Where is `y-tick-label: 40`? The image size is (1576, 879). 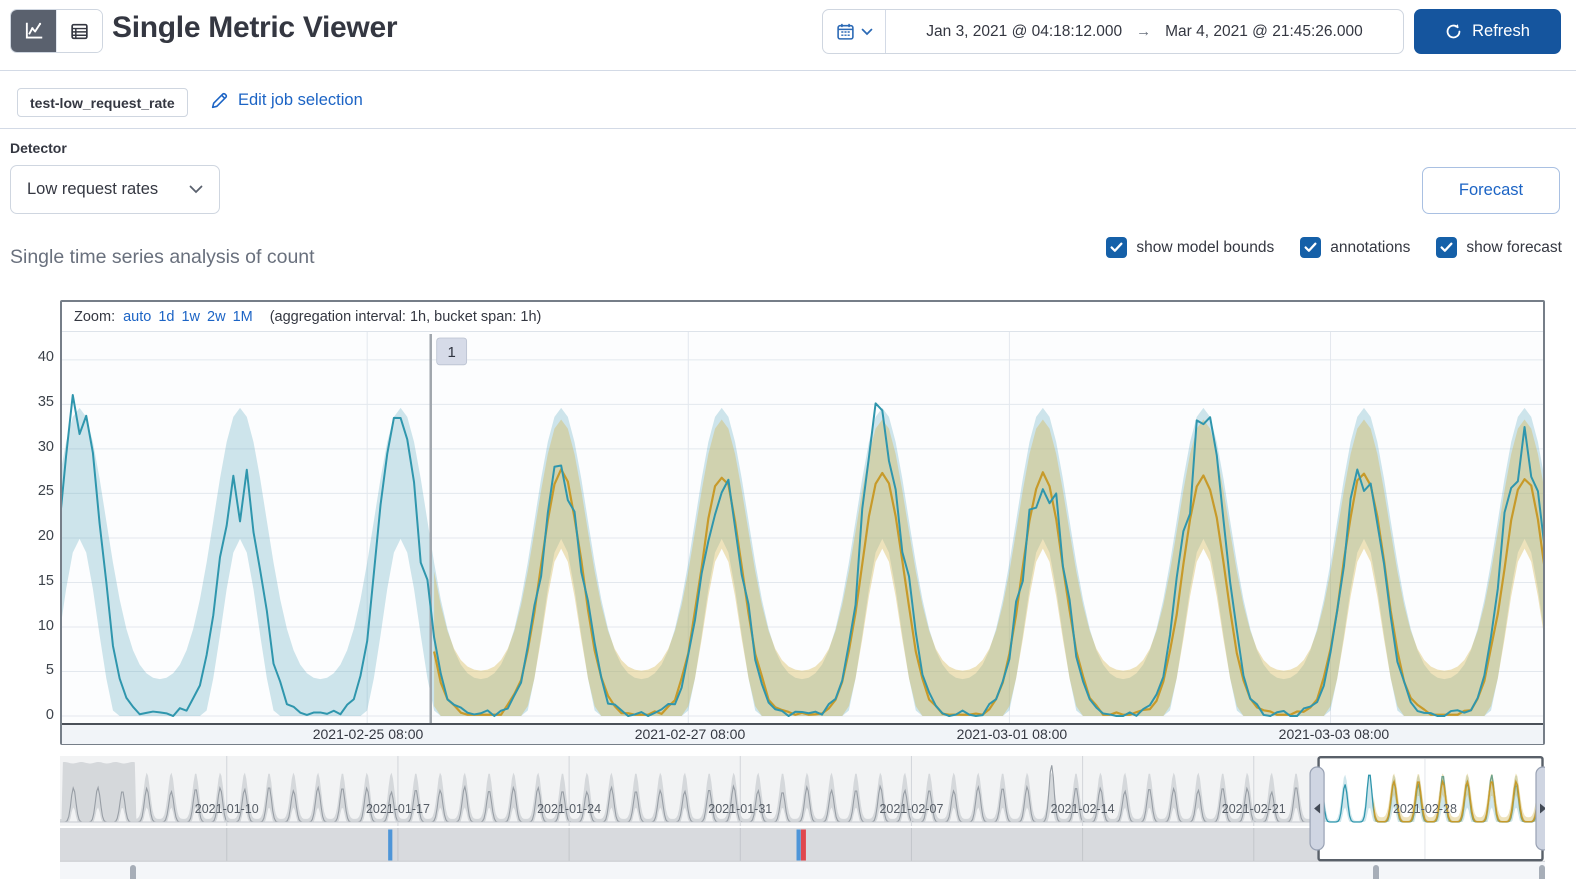 y-tick-label: 40 is located at coordinates (45, 357).